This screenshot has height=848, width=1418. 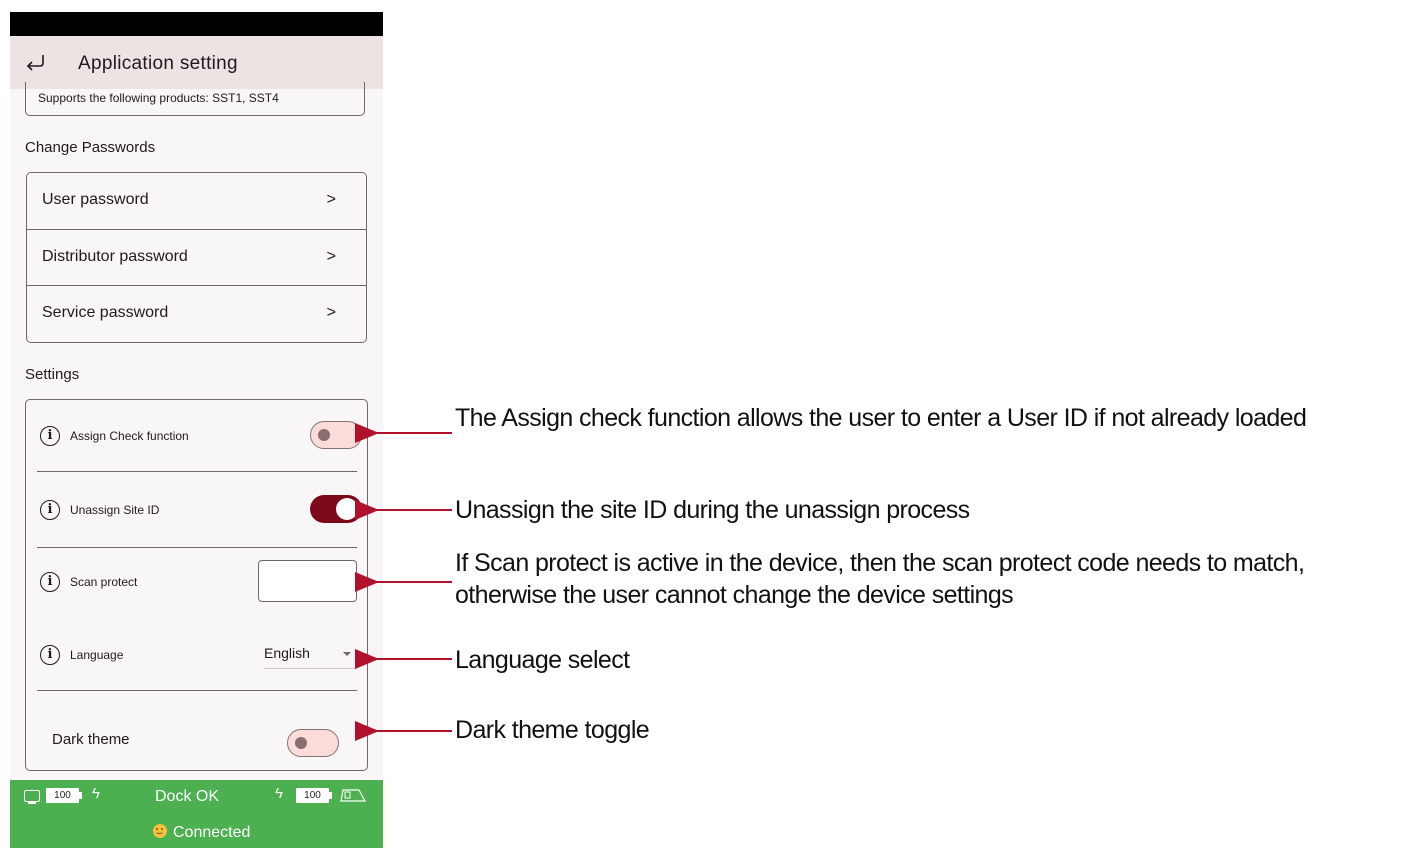 I want to click on annotation-dark-theme: Dark theme toggle, so click(x=552, y=730).